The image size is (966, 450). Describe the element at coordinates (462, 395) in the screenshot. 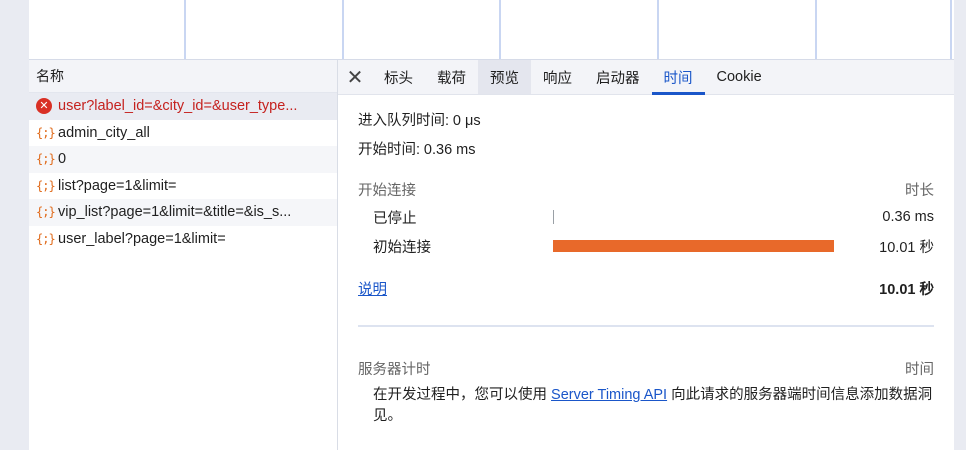

I see `server-timing-text-before: 在开发过程中，您可以使用` at that location.